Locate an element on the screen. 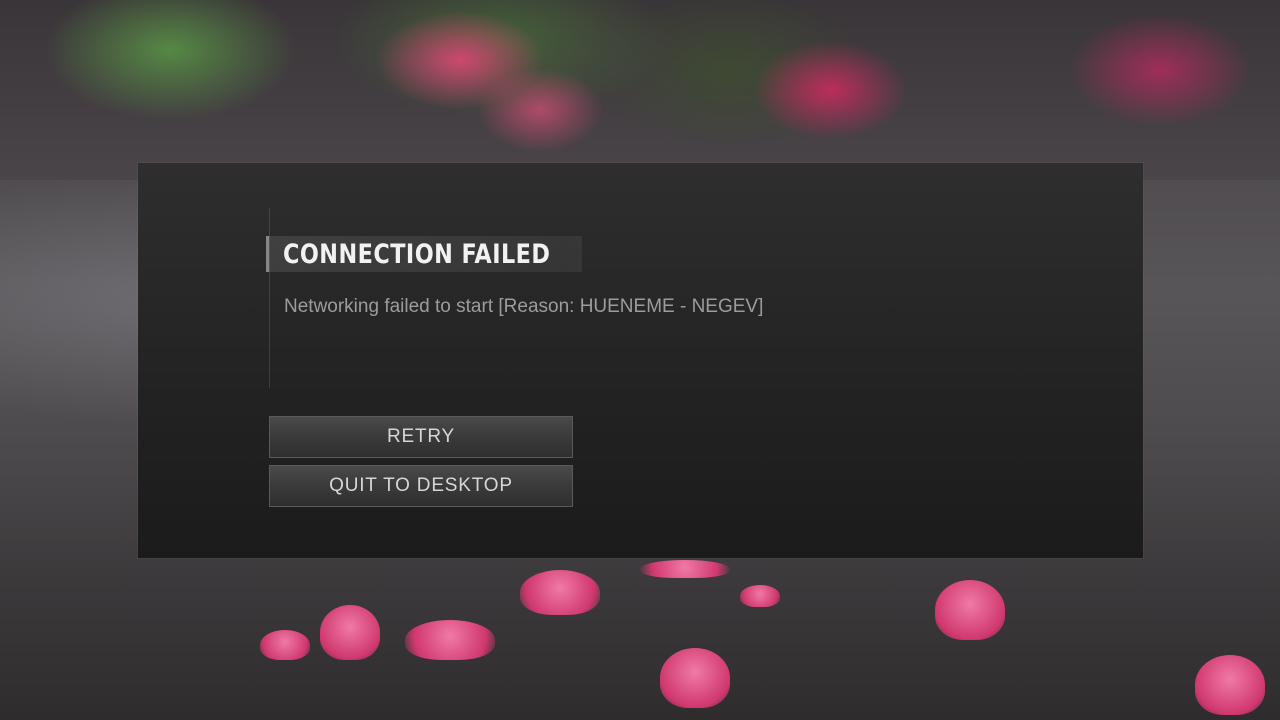 This screenshot has height=720, width=1280. quit-to-desktop-button: QUIT TO DESKTOP is located at coordinates (421, 486).